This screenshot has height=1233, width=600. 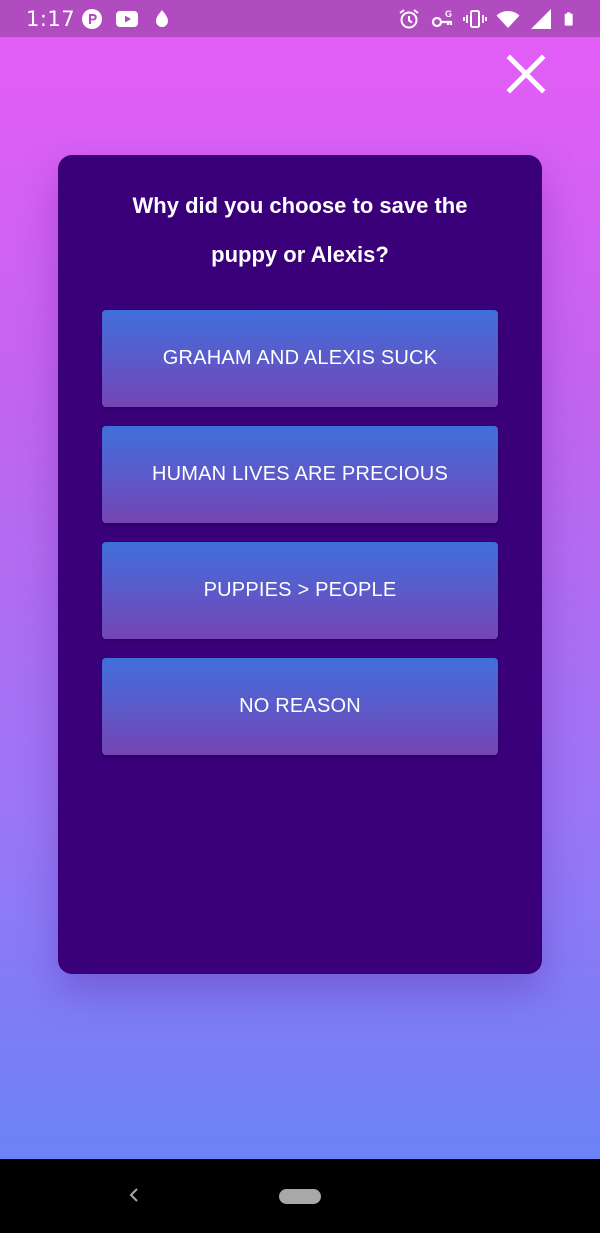 I want to click on close-icon, so click(x=526, y=74).